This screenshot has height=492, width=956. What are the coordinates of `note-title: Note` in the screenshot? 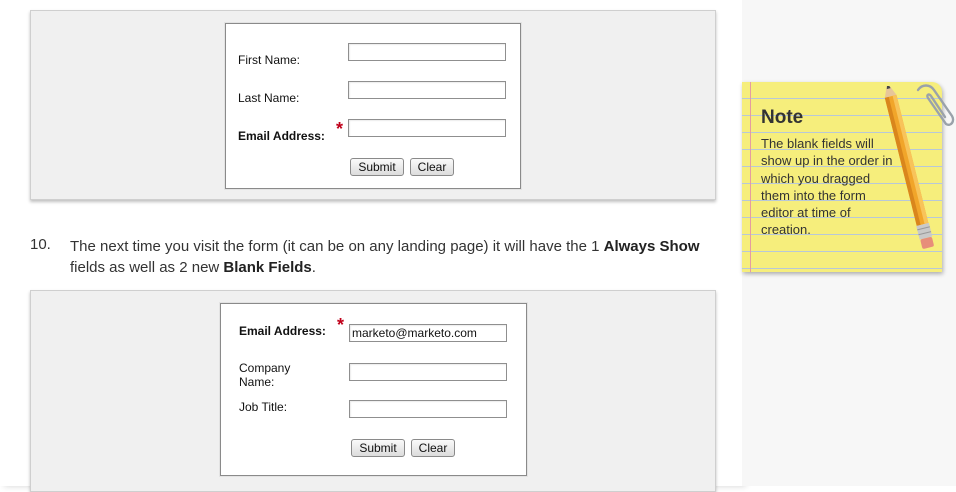 It's located at (782, 117).